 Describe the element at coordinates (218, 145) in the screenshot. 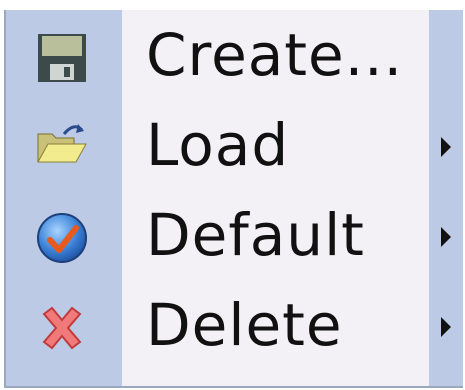

I see `menu-item-label: Load` at that location.